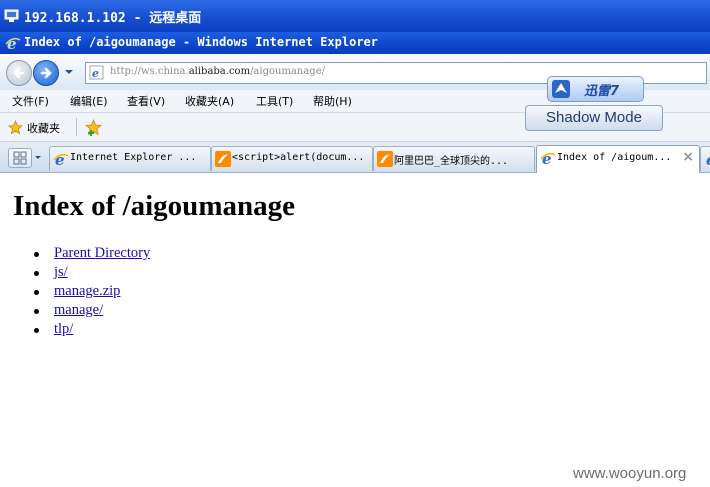  What do you see at coordinates (87, 291) in the screenshot?
I see `link-manage-zip: manage.zip` at bounding box center [87, 291].